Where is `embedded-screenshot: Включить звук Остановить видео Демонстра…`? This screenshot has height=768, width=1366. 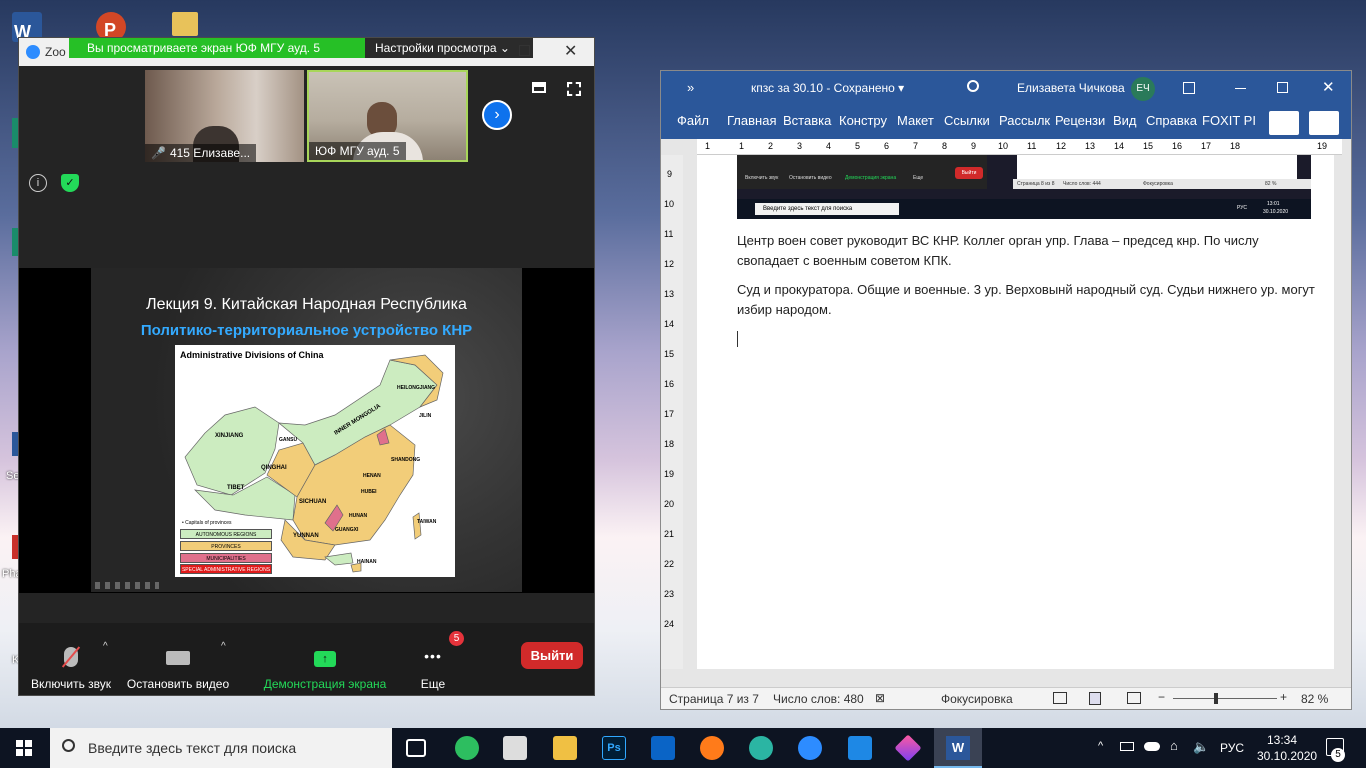
embedded-screenshot: Включить звук Остановить видео Демонстра… is located at coordinates (1024, 187).